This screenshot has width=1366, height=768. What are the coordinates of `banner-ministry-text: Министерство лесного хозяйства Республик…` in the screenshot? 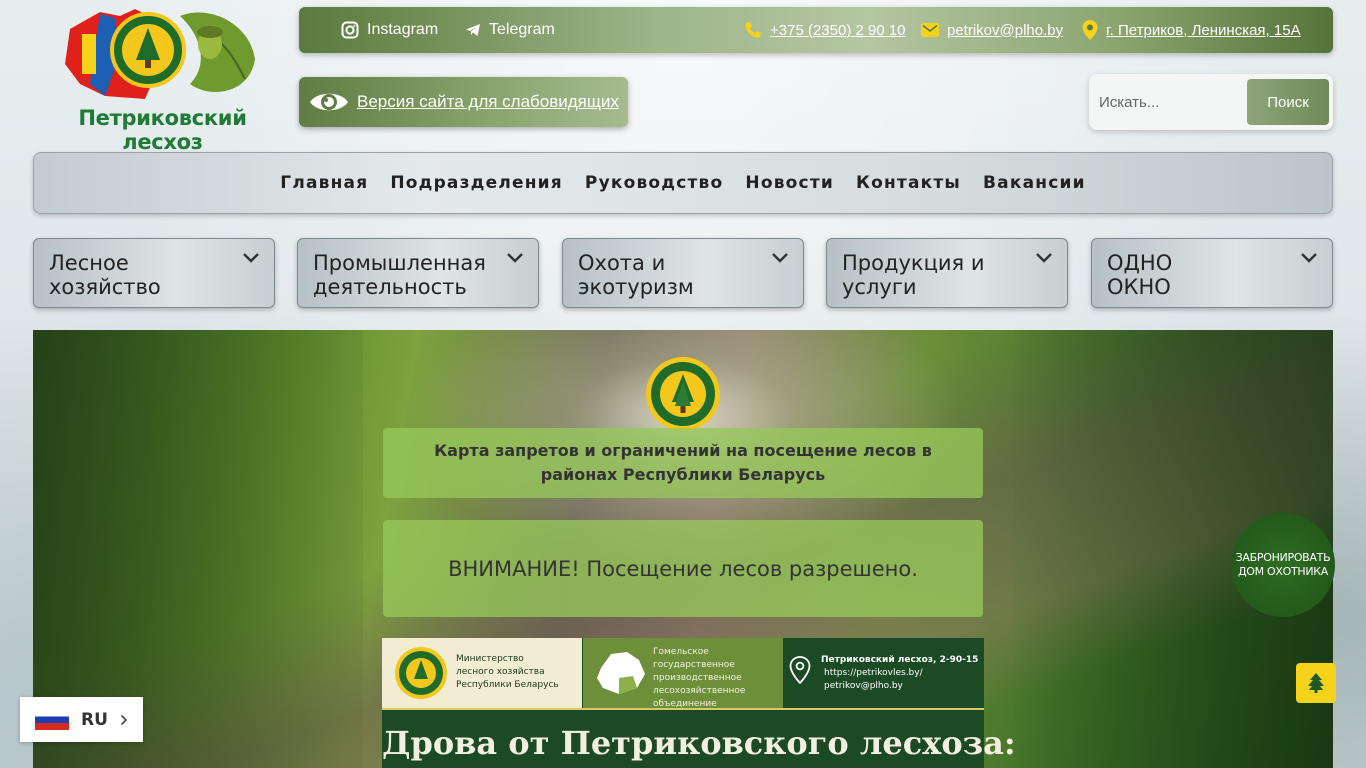 It's located at (507, 672).